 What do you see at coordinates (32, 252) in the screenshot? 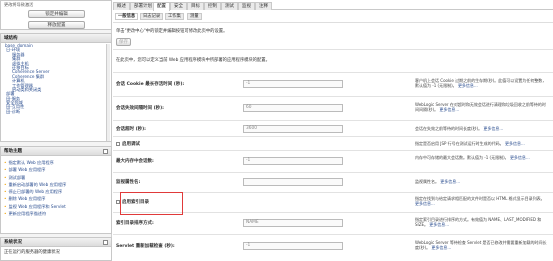
I see `system-status-subtitle: 正在运行的服务器的健康状况` at bounding box center [32, 252].